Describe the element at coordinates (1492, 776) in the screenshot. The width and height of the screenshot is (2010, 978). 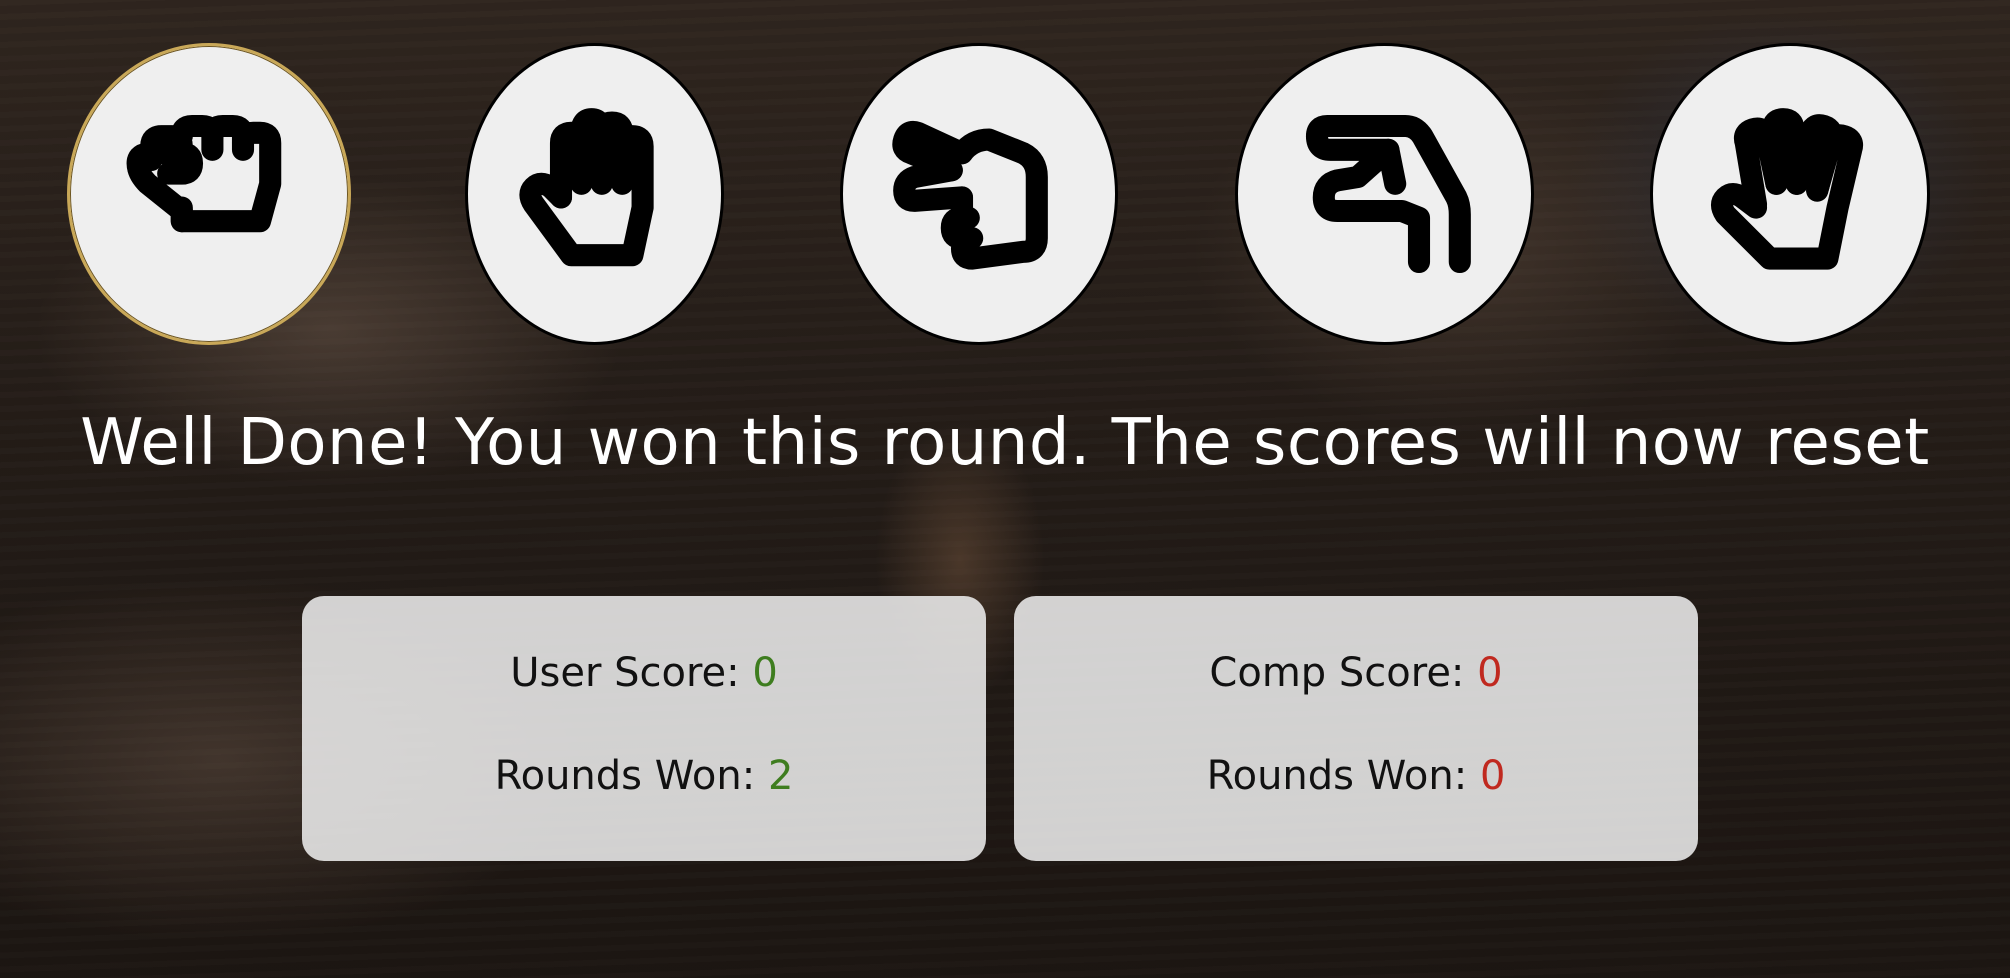
I see `comp-rounds-value: 0` at that location.